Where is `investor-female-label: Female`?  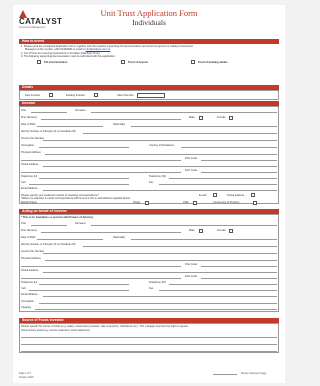
investor-female-label: Female is located at coordinates (221, 117).